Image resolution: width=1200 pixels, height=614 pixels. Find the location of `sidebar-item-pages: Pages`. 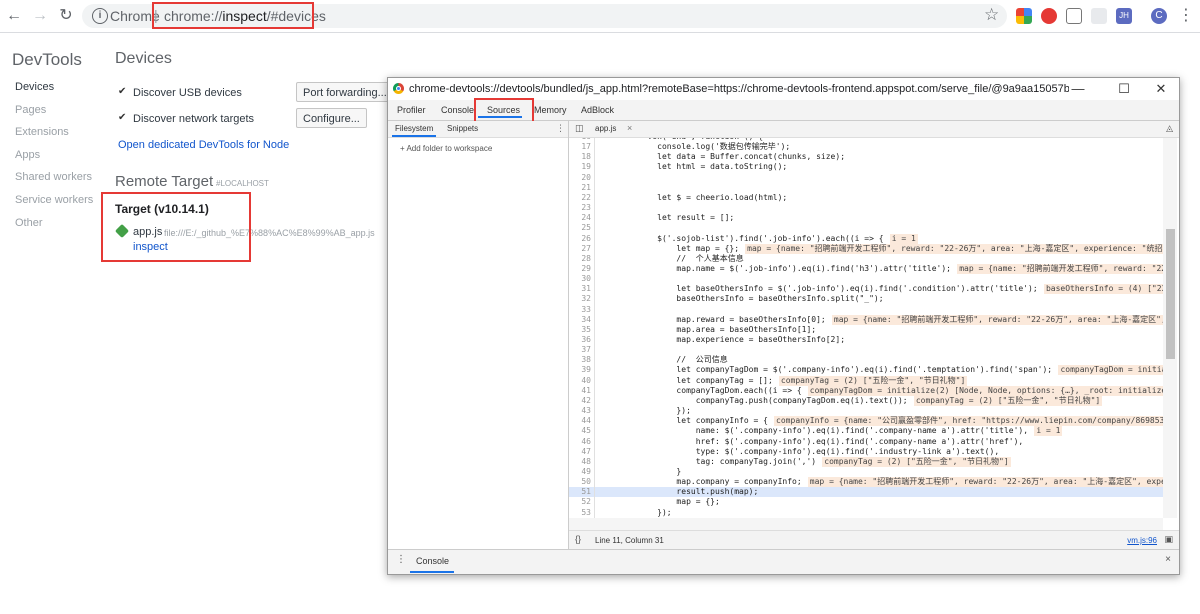

sidebar-item-pages: Pages is located at coordinates (30, 110).